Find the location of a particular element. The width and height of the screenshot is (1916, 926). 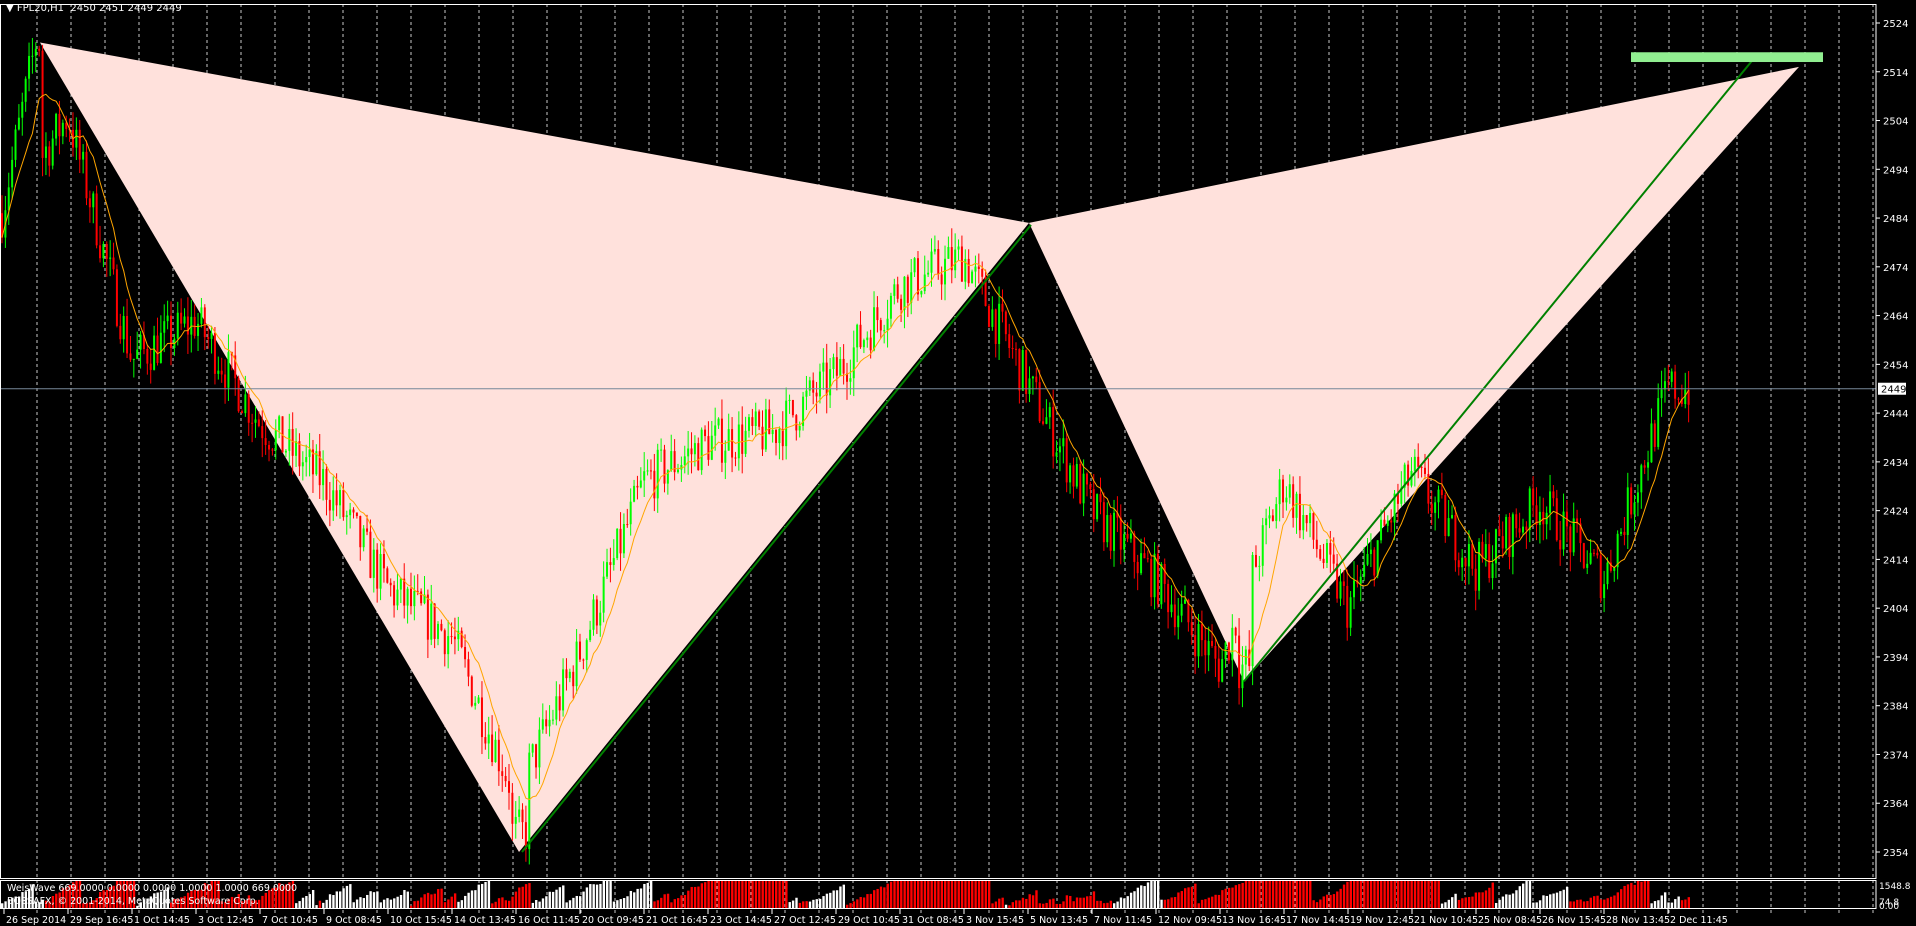

x-tick-label: 10 Oct 15:45 is located at coordinates (421, 920).